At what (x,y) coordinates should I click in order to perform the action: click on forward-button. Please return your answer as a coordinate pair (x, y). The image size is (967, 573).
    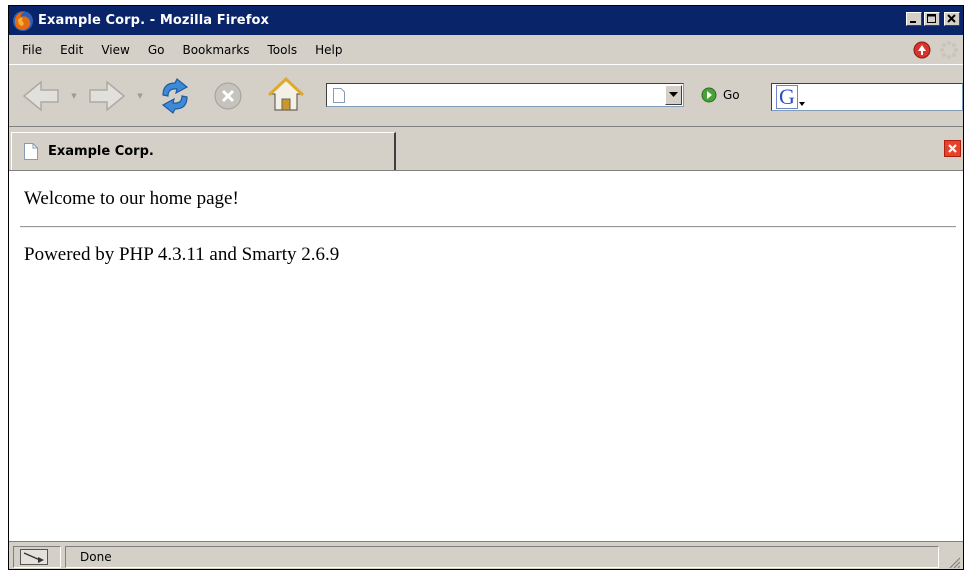
    Looking at the image, I should click on (107, 96).